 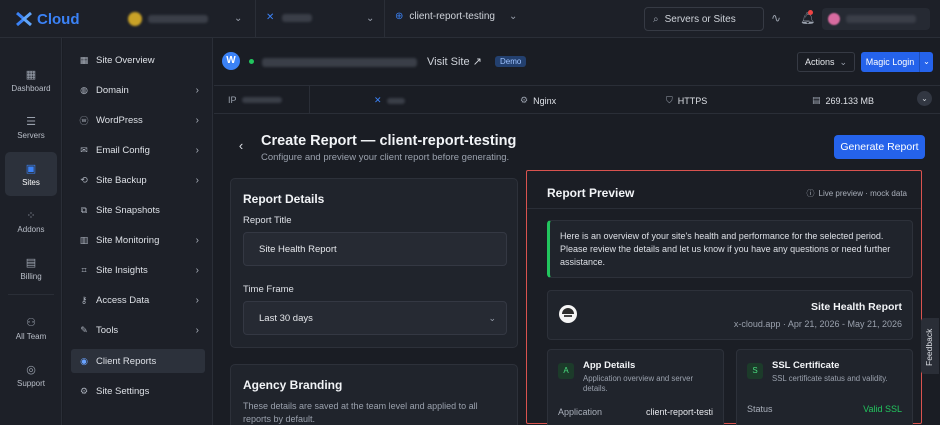 I want to click on rail-item-servers: ☰ Servers, so click(x=31, y=127).